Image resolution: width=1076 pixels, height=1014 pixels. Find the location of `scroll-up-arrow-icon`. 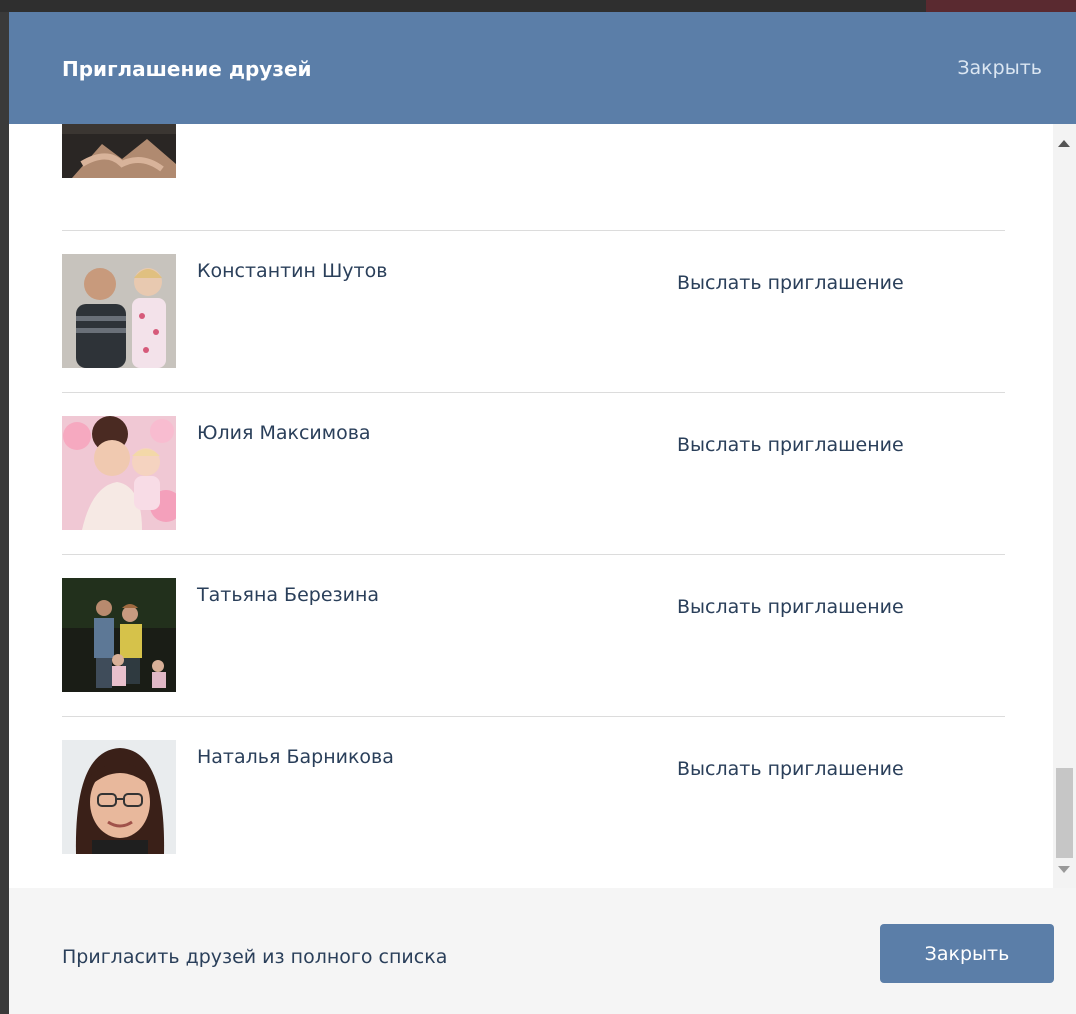

scroll-up-arrow-icon is located at coordinates (1064, 143).